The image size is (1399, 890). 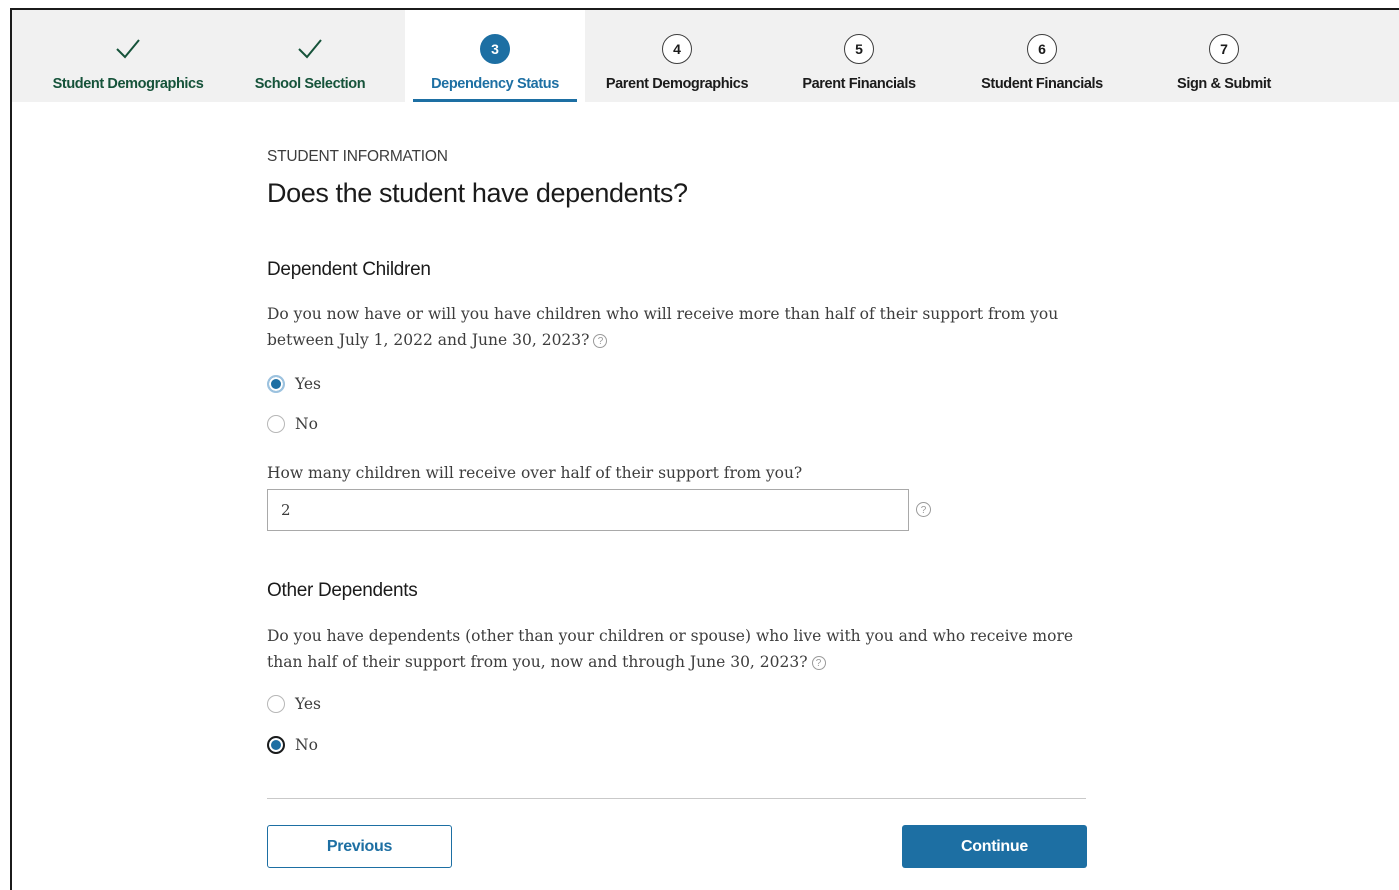 I want to click on form-divider, so click(x=676, y=798).